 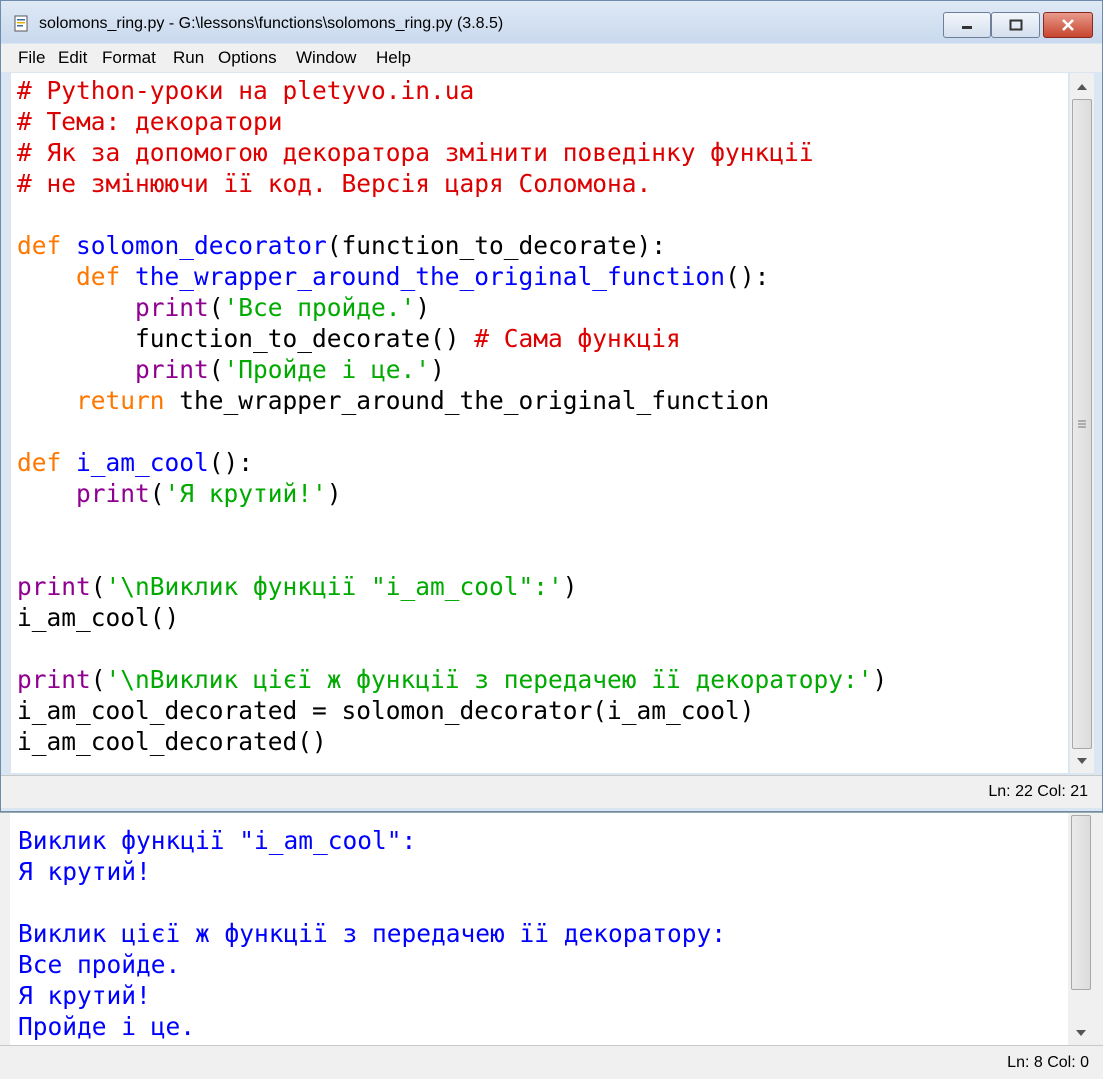 I want to click on menu-format: Format, so click(x=129, y=58).